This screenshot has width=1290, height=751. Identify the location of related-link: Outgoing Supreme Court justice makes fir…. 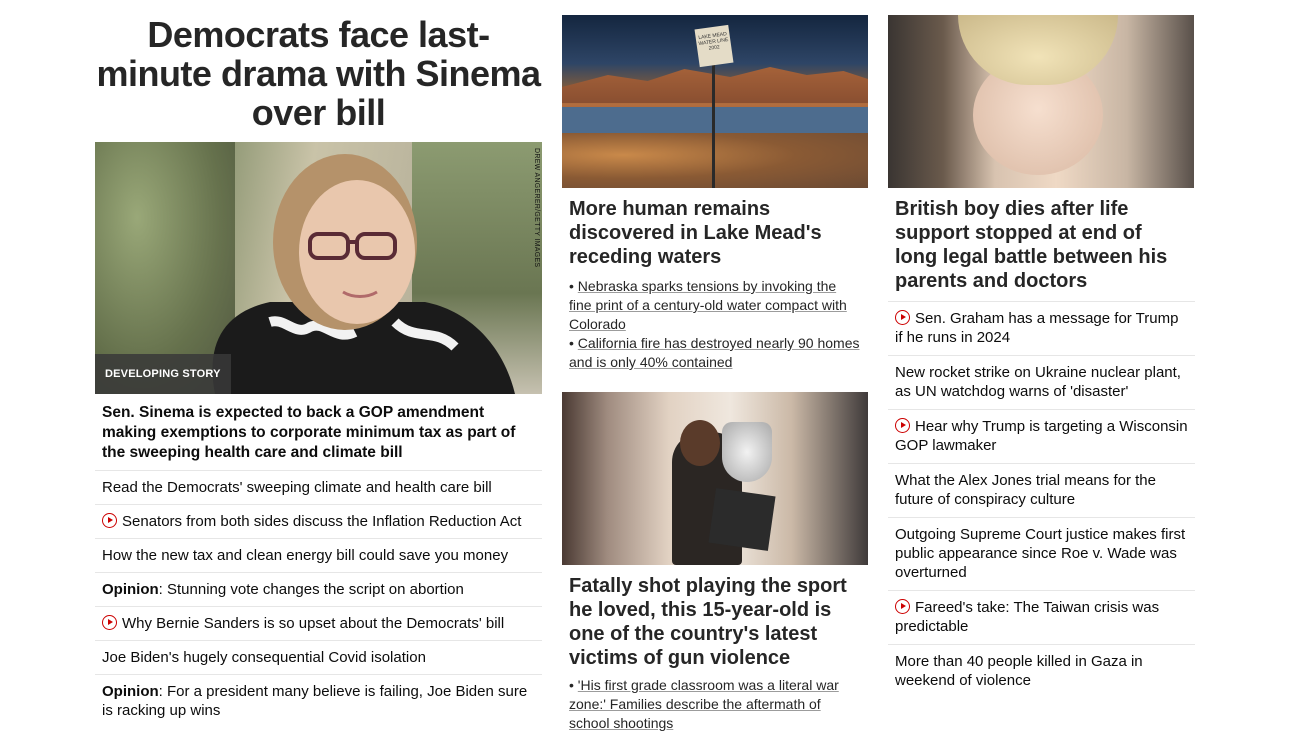
(1041, 554).